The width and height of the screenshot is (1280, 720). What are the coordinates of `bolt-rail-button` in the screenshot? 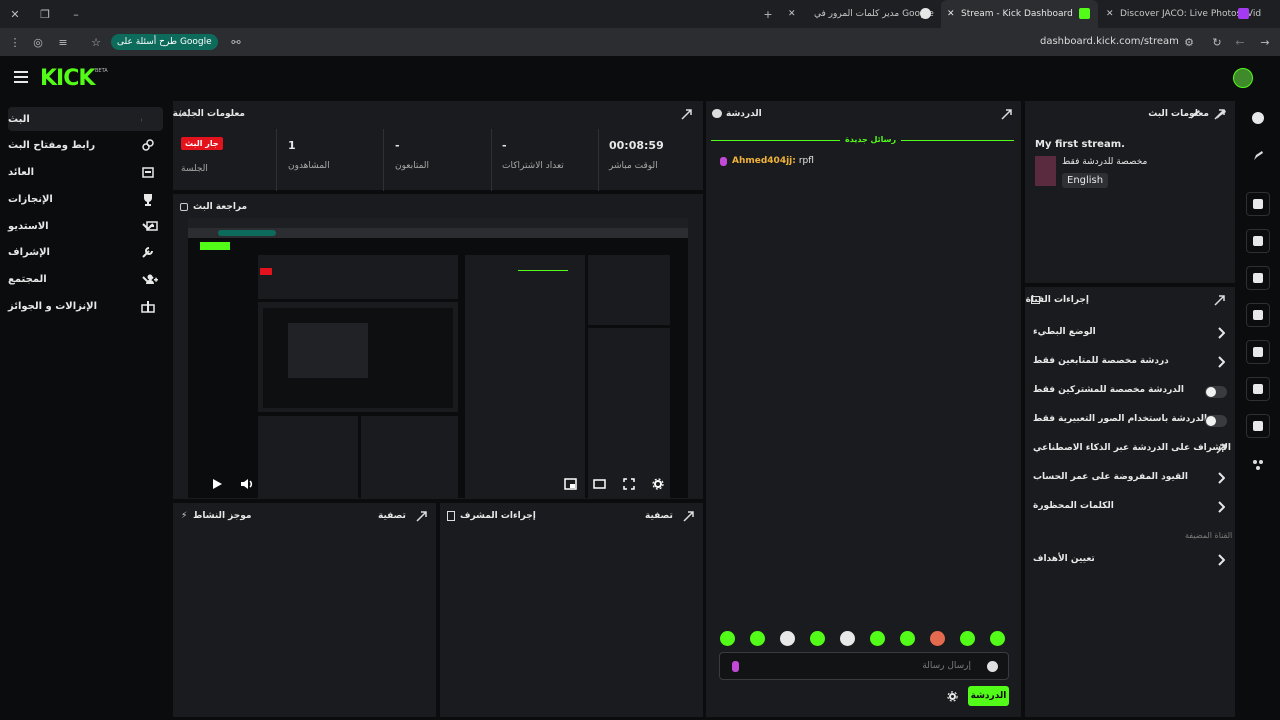 It's located at (1258, 241).